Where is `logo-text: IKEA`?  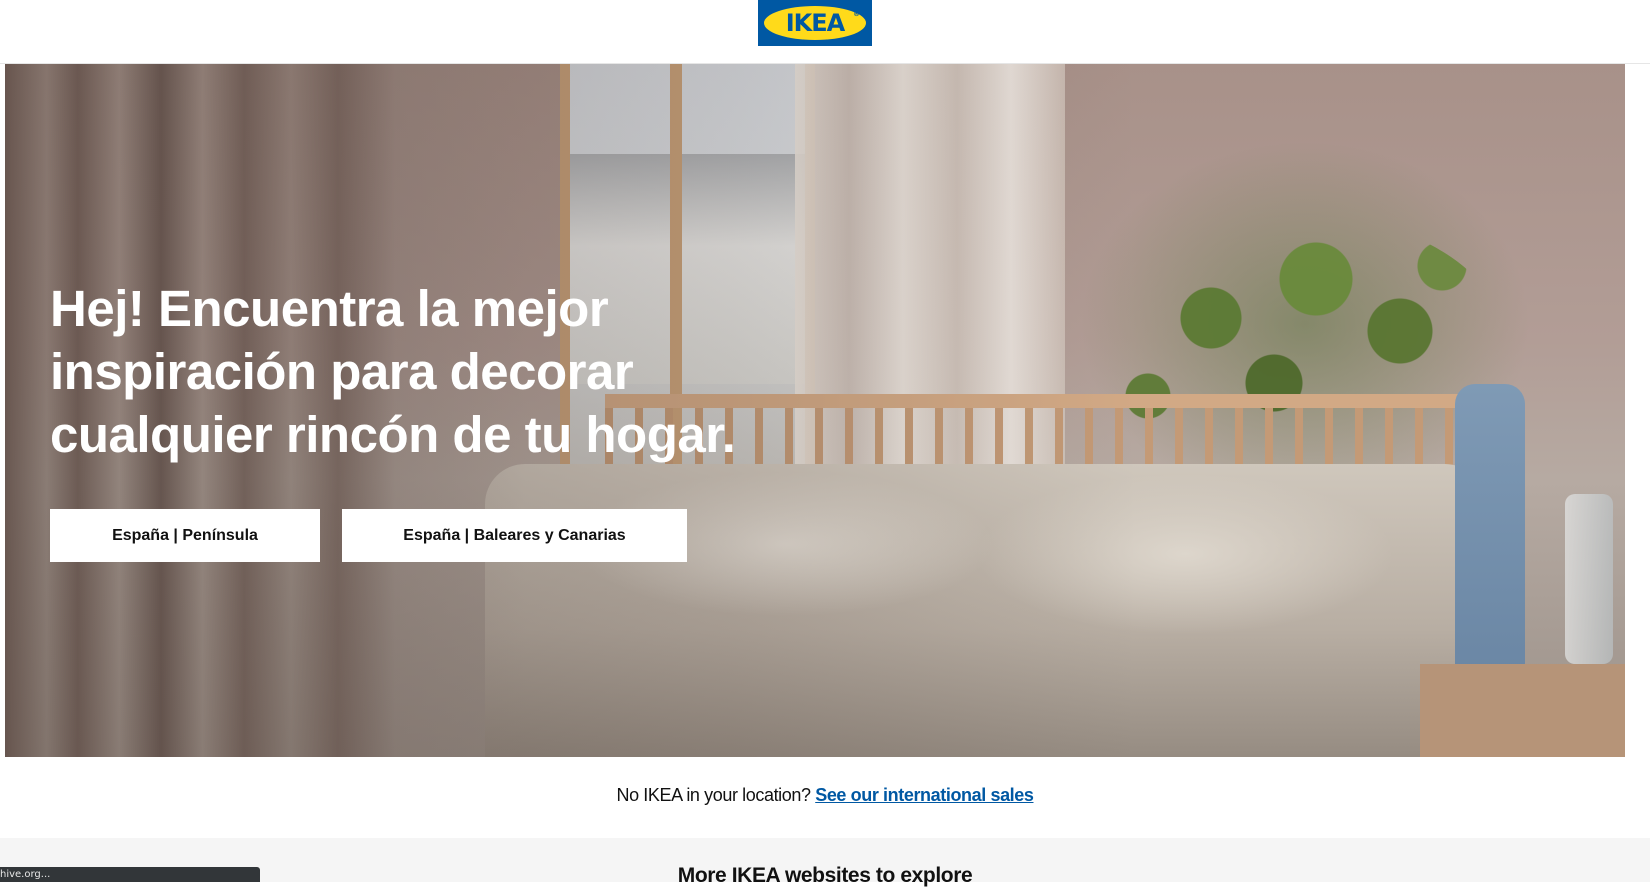
logo-text: IKEA is located at coordinates (815, 23).